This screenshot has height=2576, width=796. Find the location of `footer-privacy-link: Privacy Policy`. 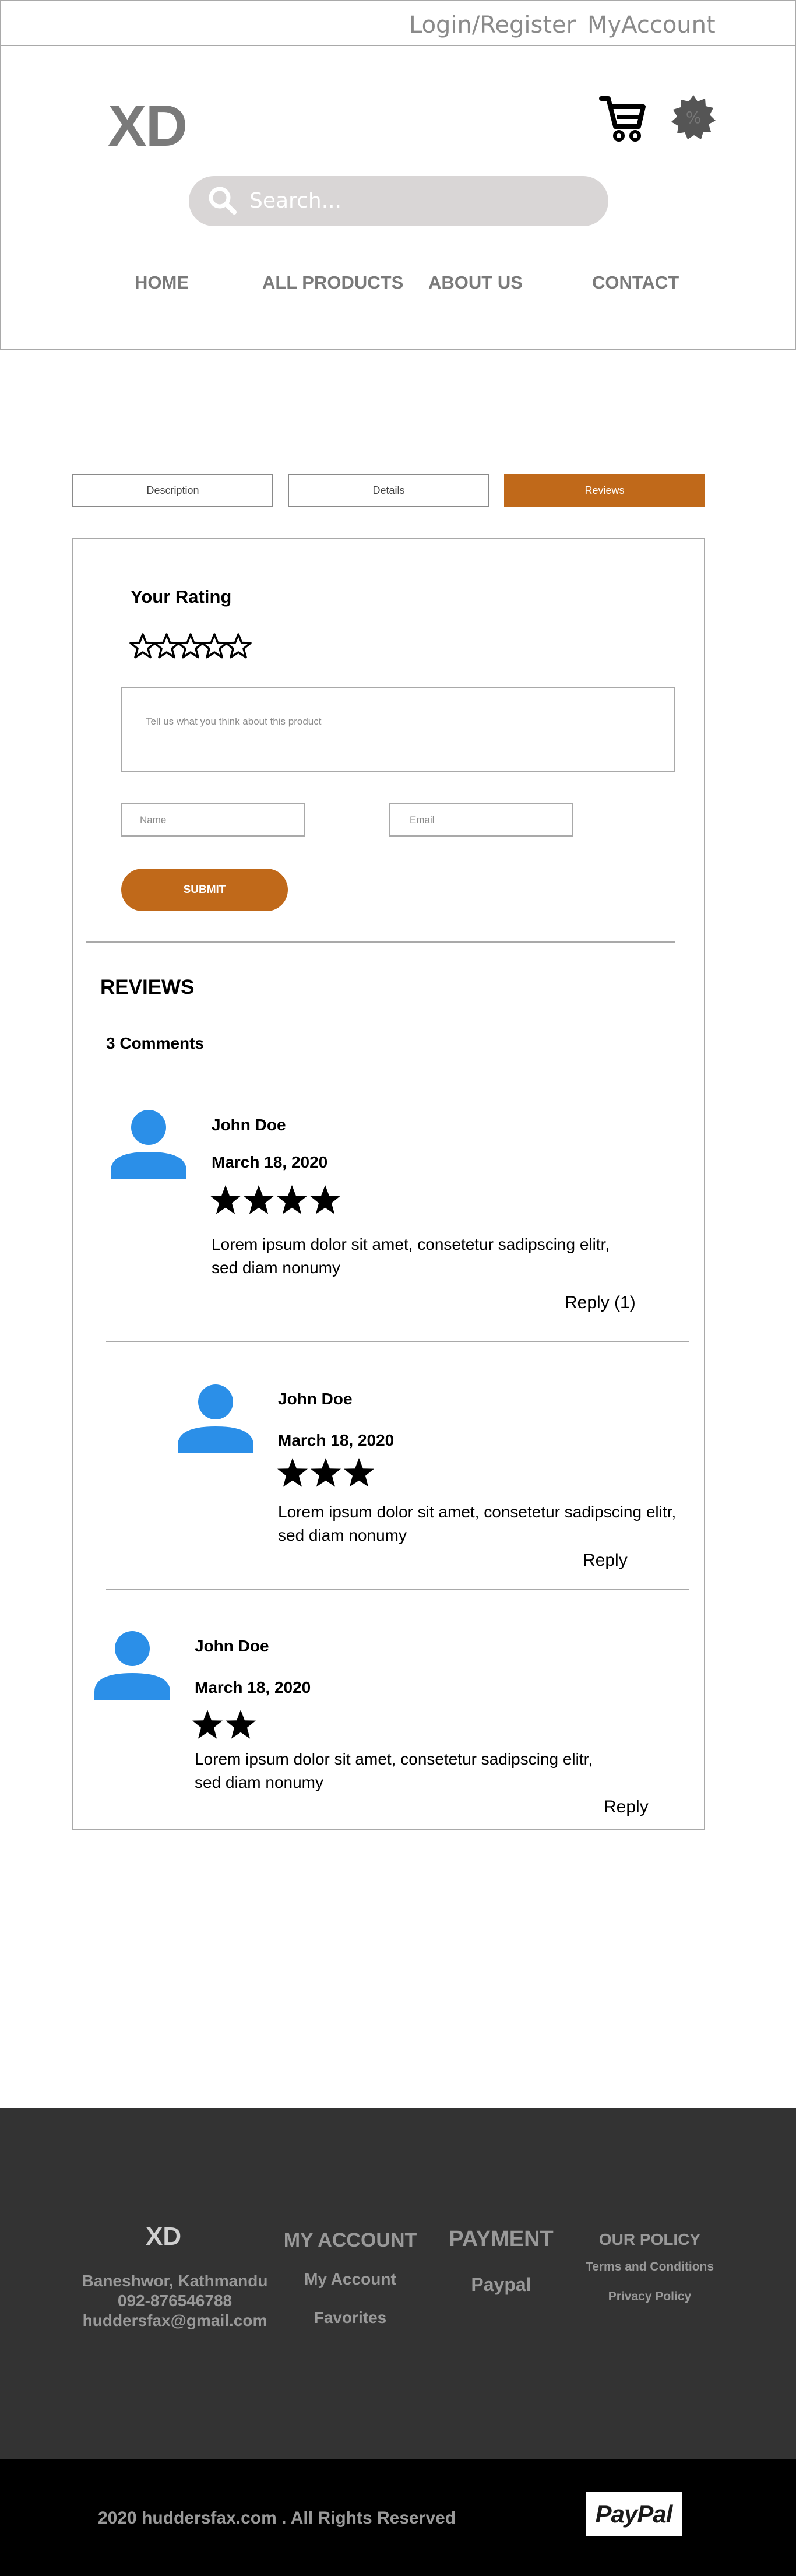

footer-privacy-link: Privacy Policy is located at coordinates (649, 2297).